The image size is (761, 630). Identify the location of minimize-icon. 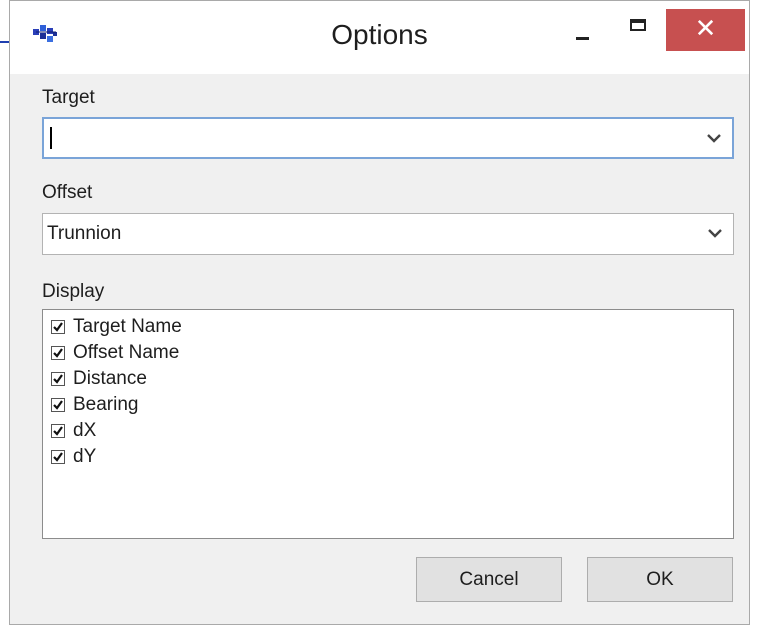
(582, 38).